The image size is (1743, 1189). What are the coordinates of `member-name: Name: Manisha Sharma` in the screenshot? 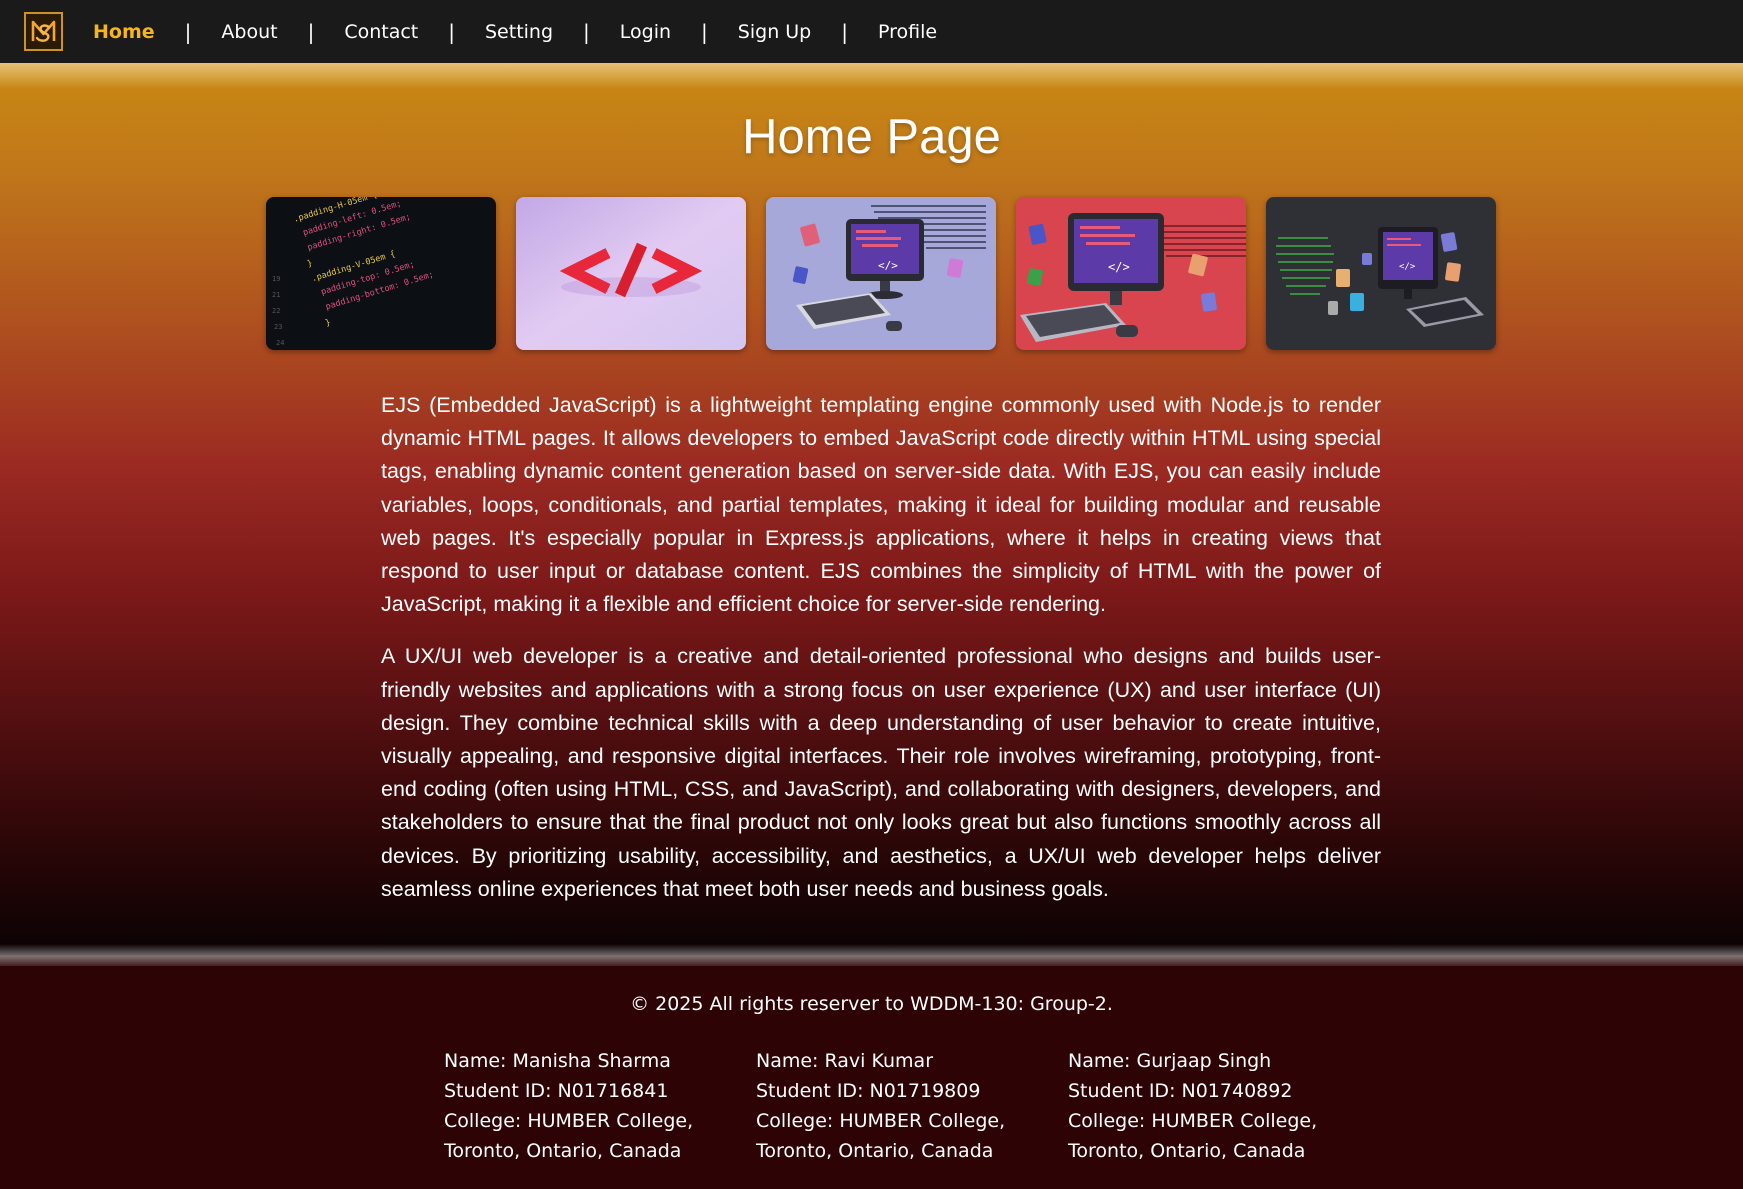 It's located at (557, 1061).